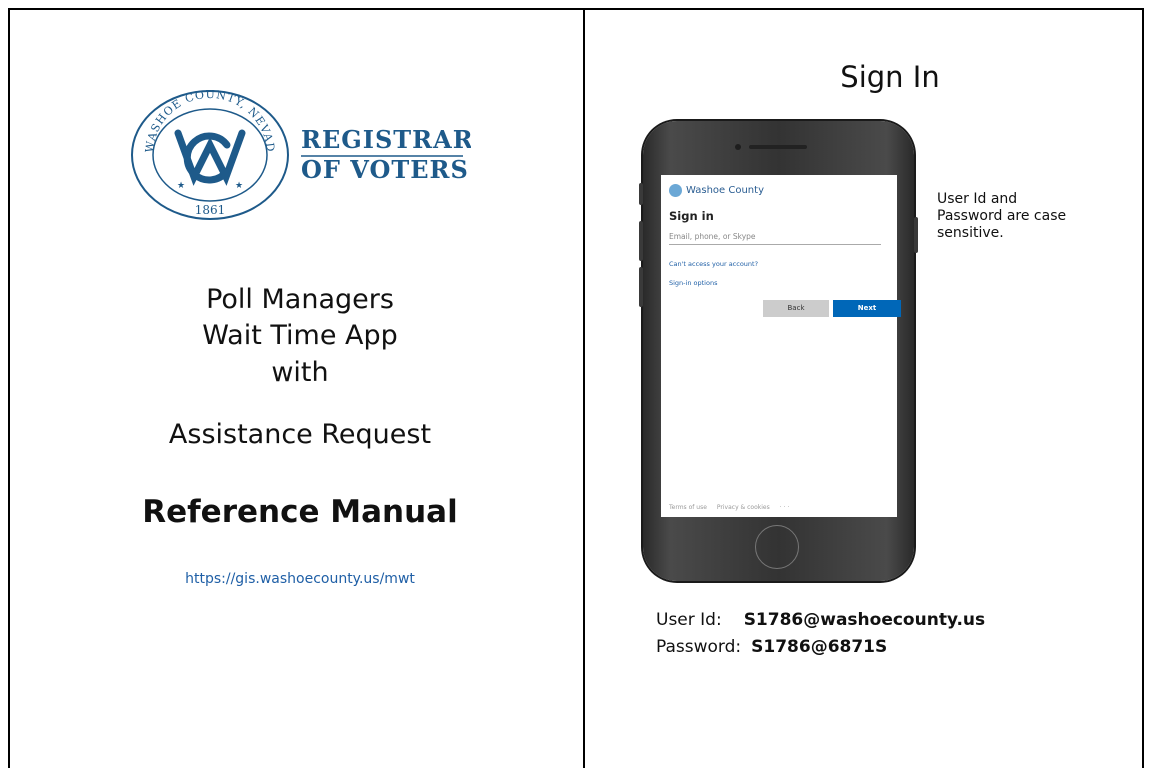  I want to click on password-row: Password: S1786@6871S, so click(771, 647).